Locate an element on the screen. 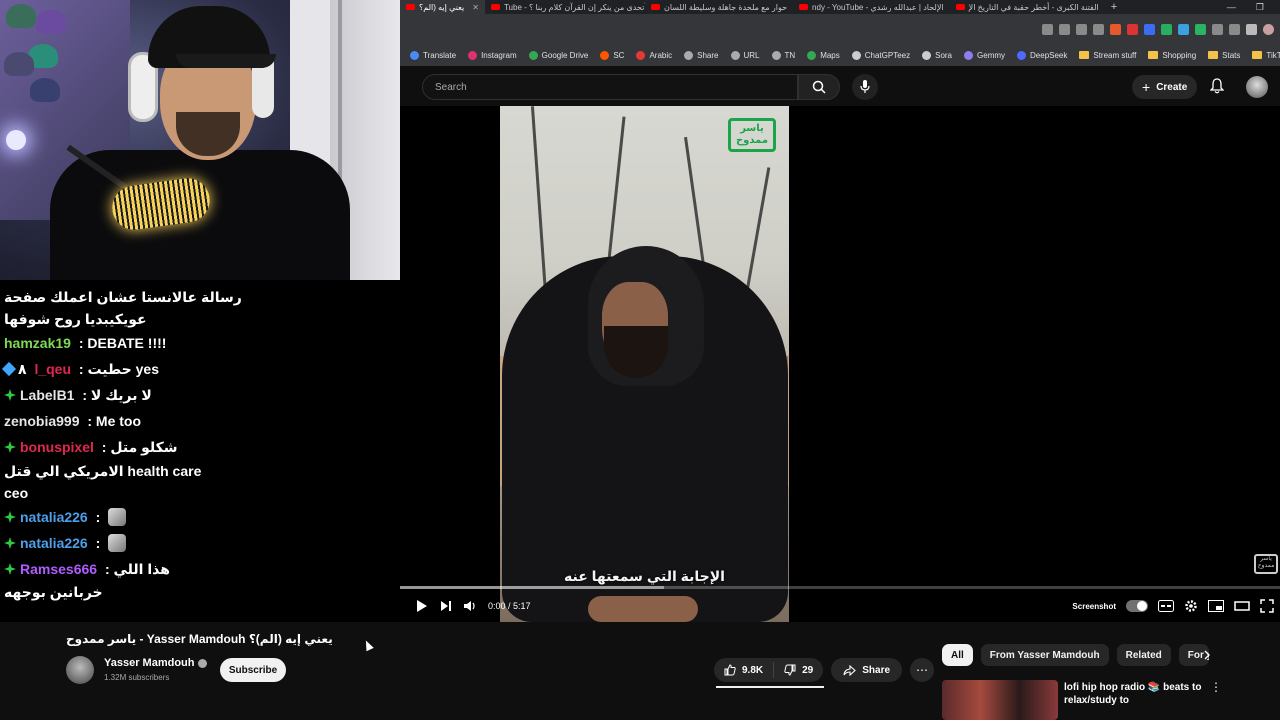  music-icon is located at coordinates (1251, 29).